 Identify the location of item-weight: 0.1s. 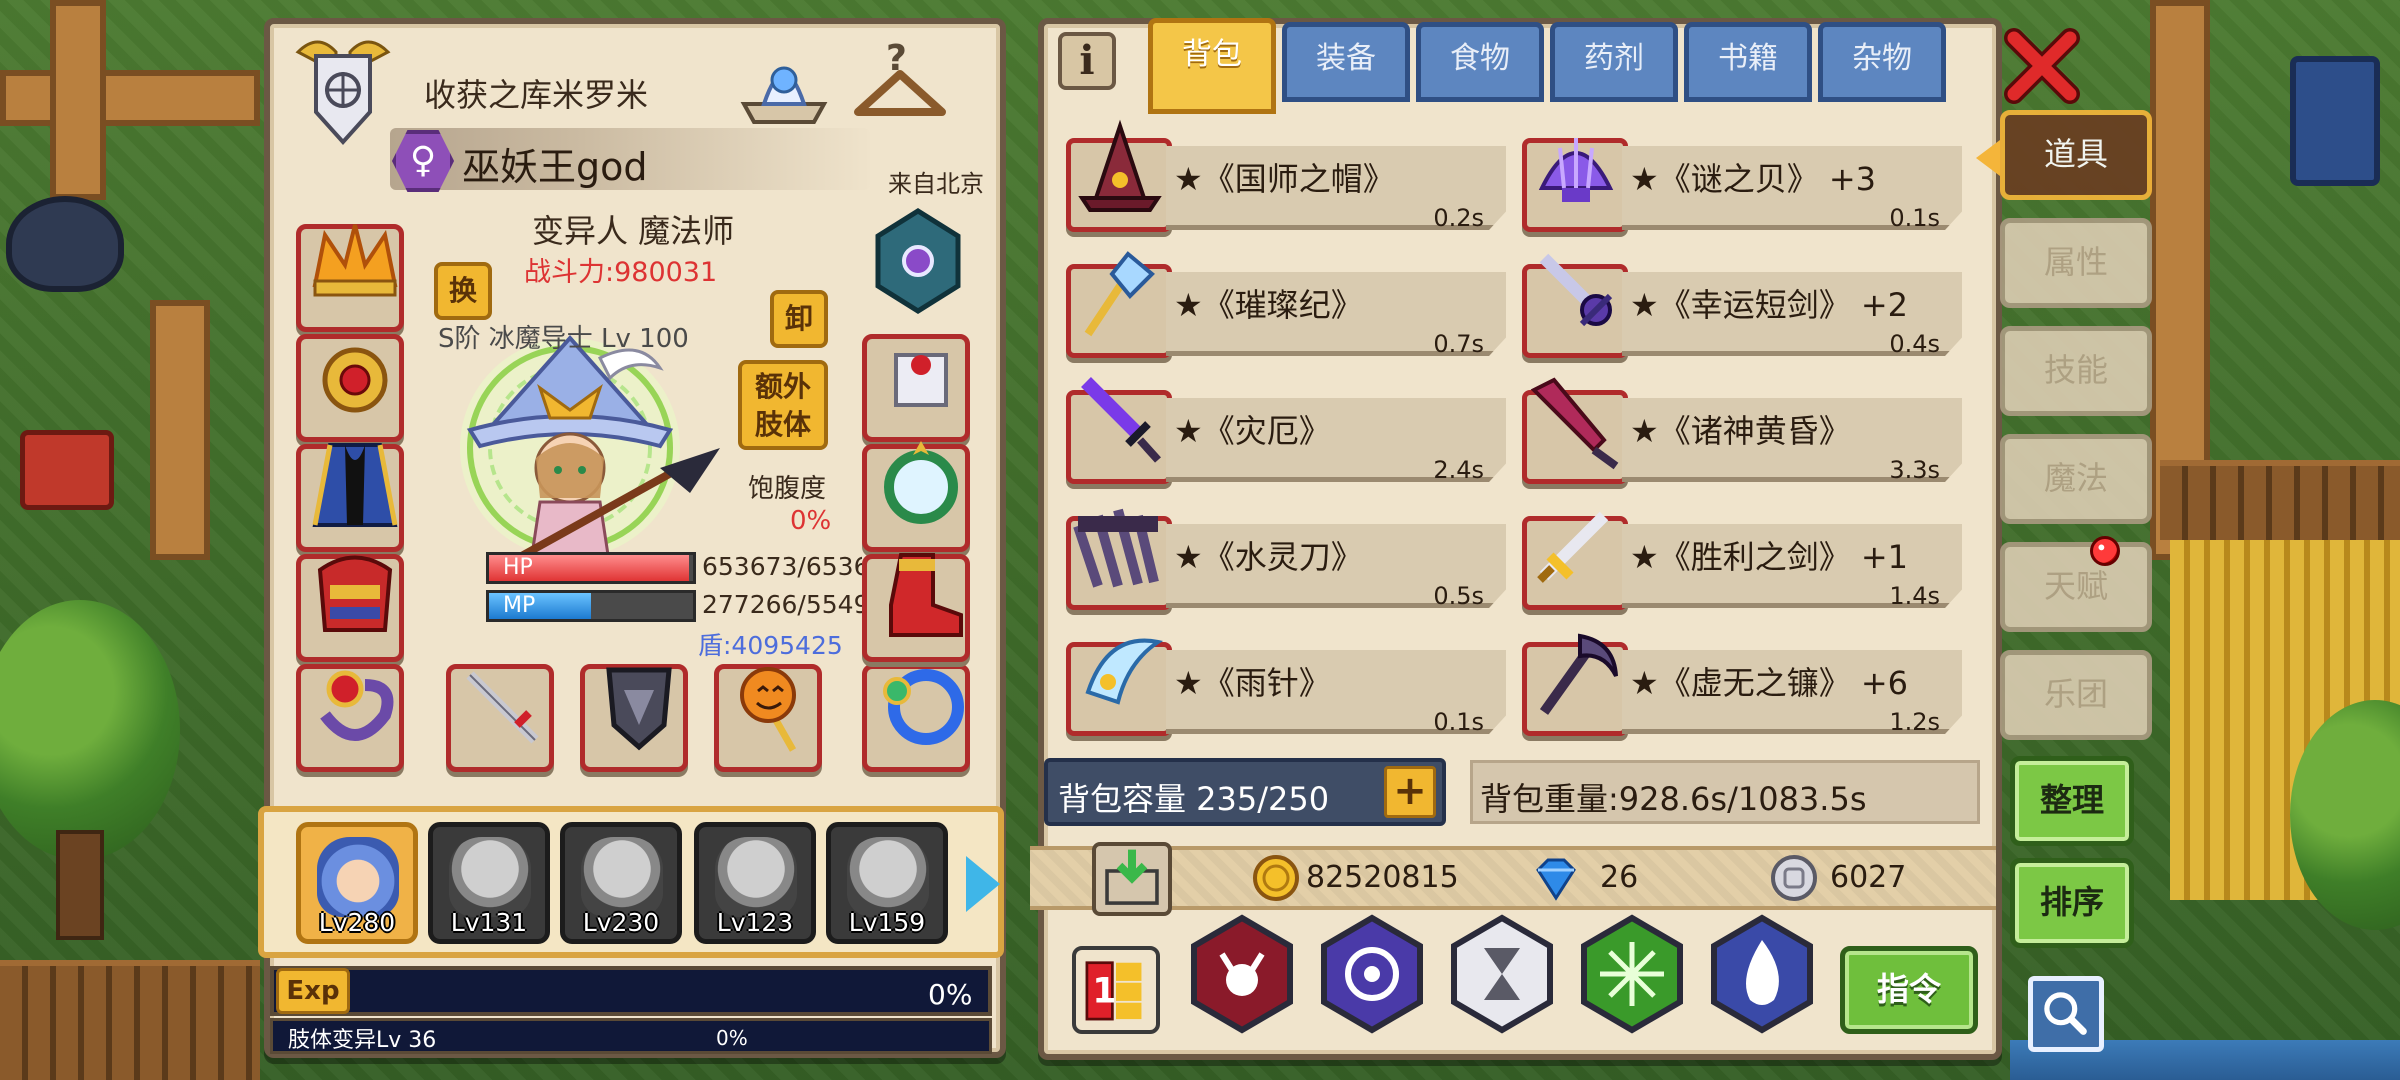
(1458, 722).